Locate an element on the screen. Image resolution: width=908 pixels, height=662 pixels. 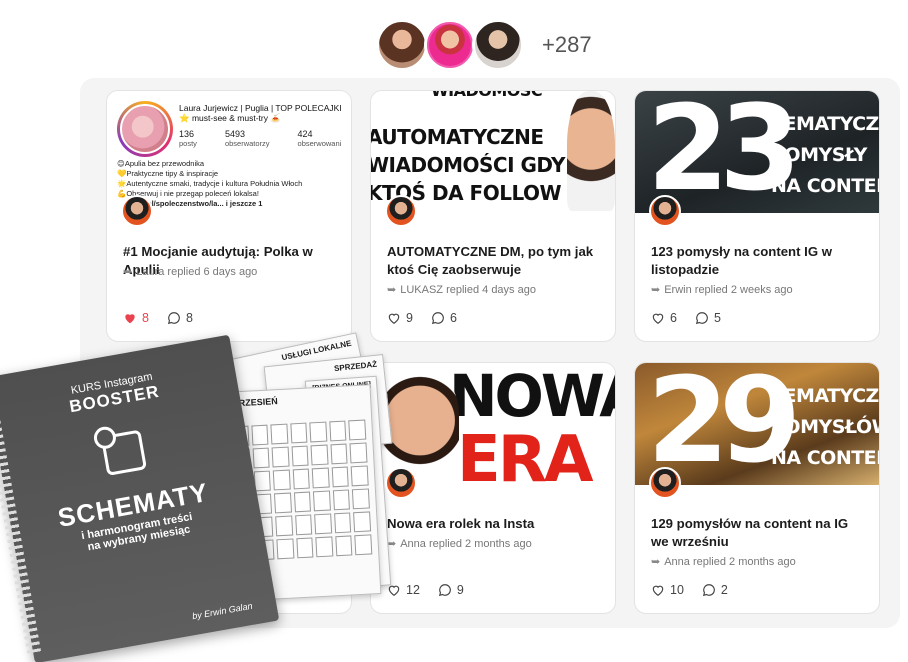
thumb-text: TEMATYCZNE POMYSŁÓW NA CONTENT is located at coordinates (825, 427).